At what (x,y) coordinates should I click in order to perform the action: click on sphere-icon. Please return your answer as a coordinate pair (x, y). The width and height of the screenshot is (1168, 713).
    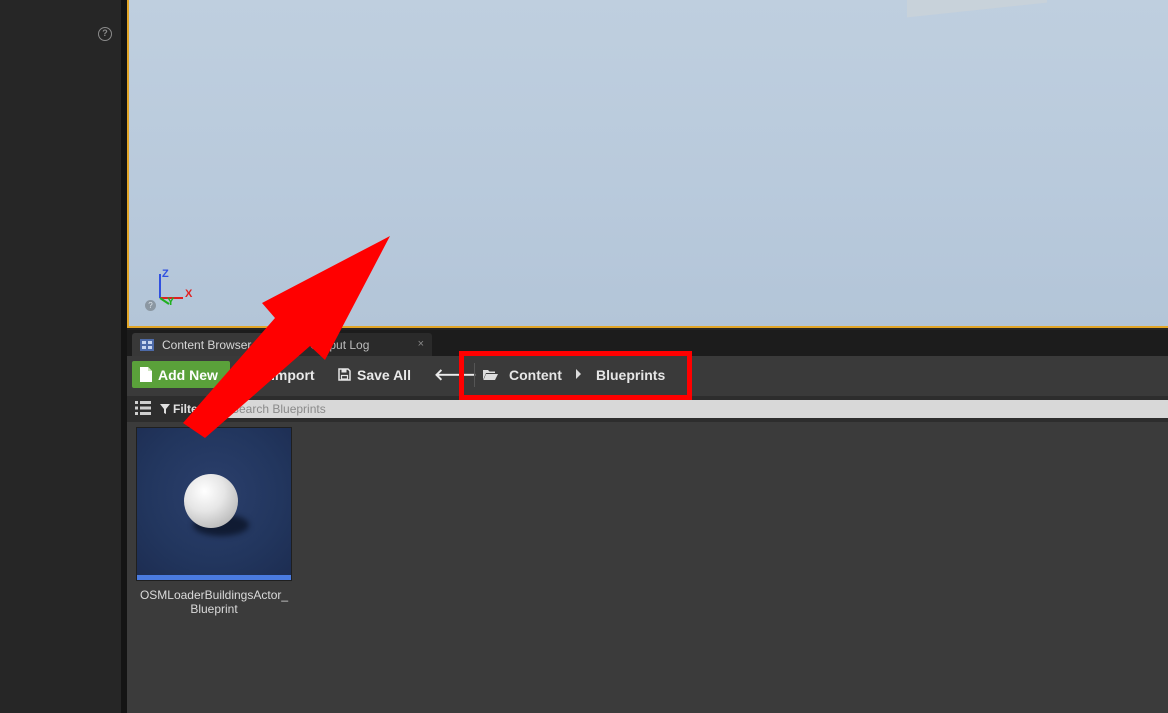
    Looking at the image, I should click on (211, 501).